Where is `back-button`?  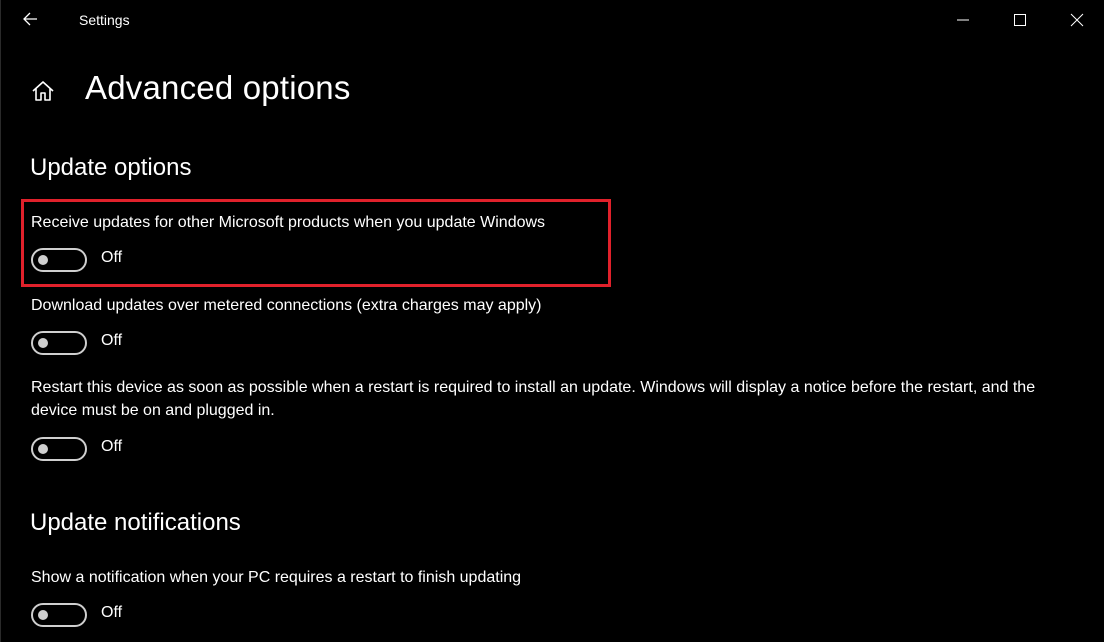
back-button is located at coordinates (31, 19).